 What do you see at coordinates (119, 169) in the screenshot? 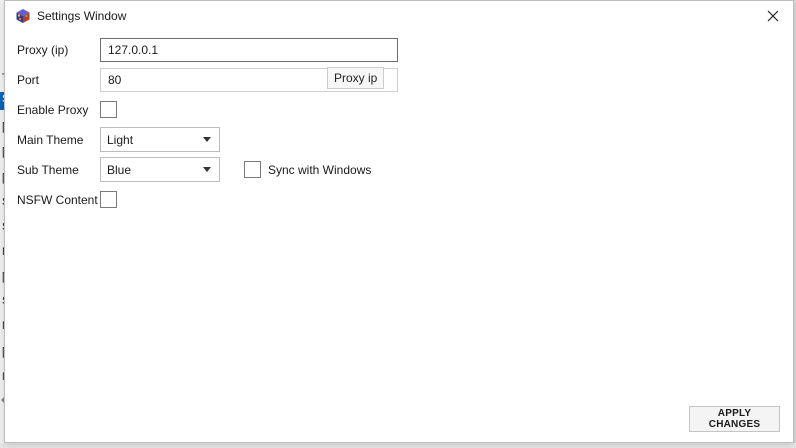
I see `sub-theme-selected: Blue` at bounding box center [119, 169].